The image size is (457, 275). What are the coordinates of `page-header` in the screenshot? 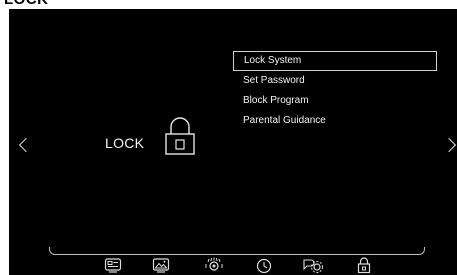 It's located at (228, 4).